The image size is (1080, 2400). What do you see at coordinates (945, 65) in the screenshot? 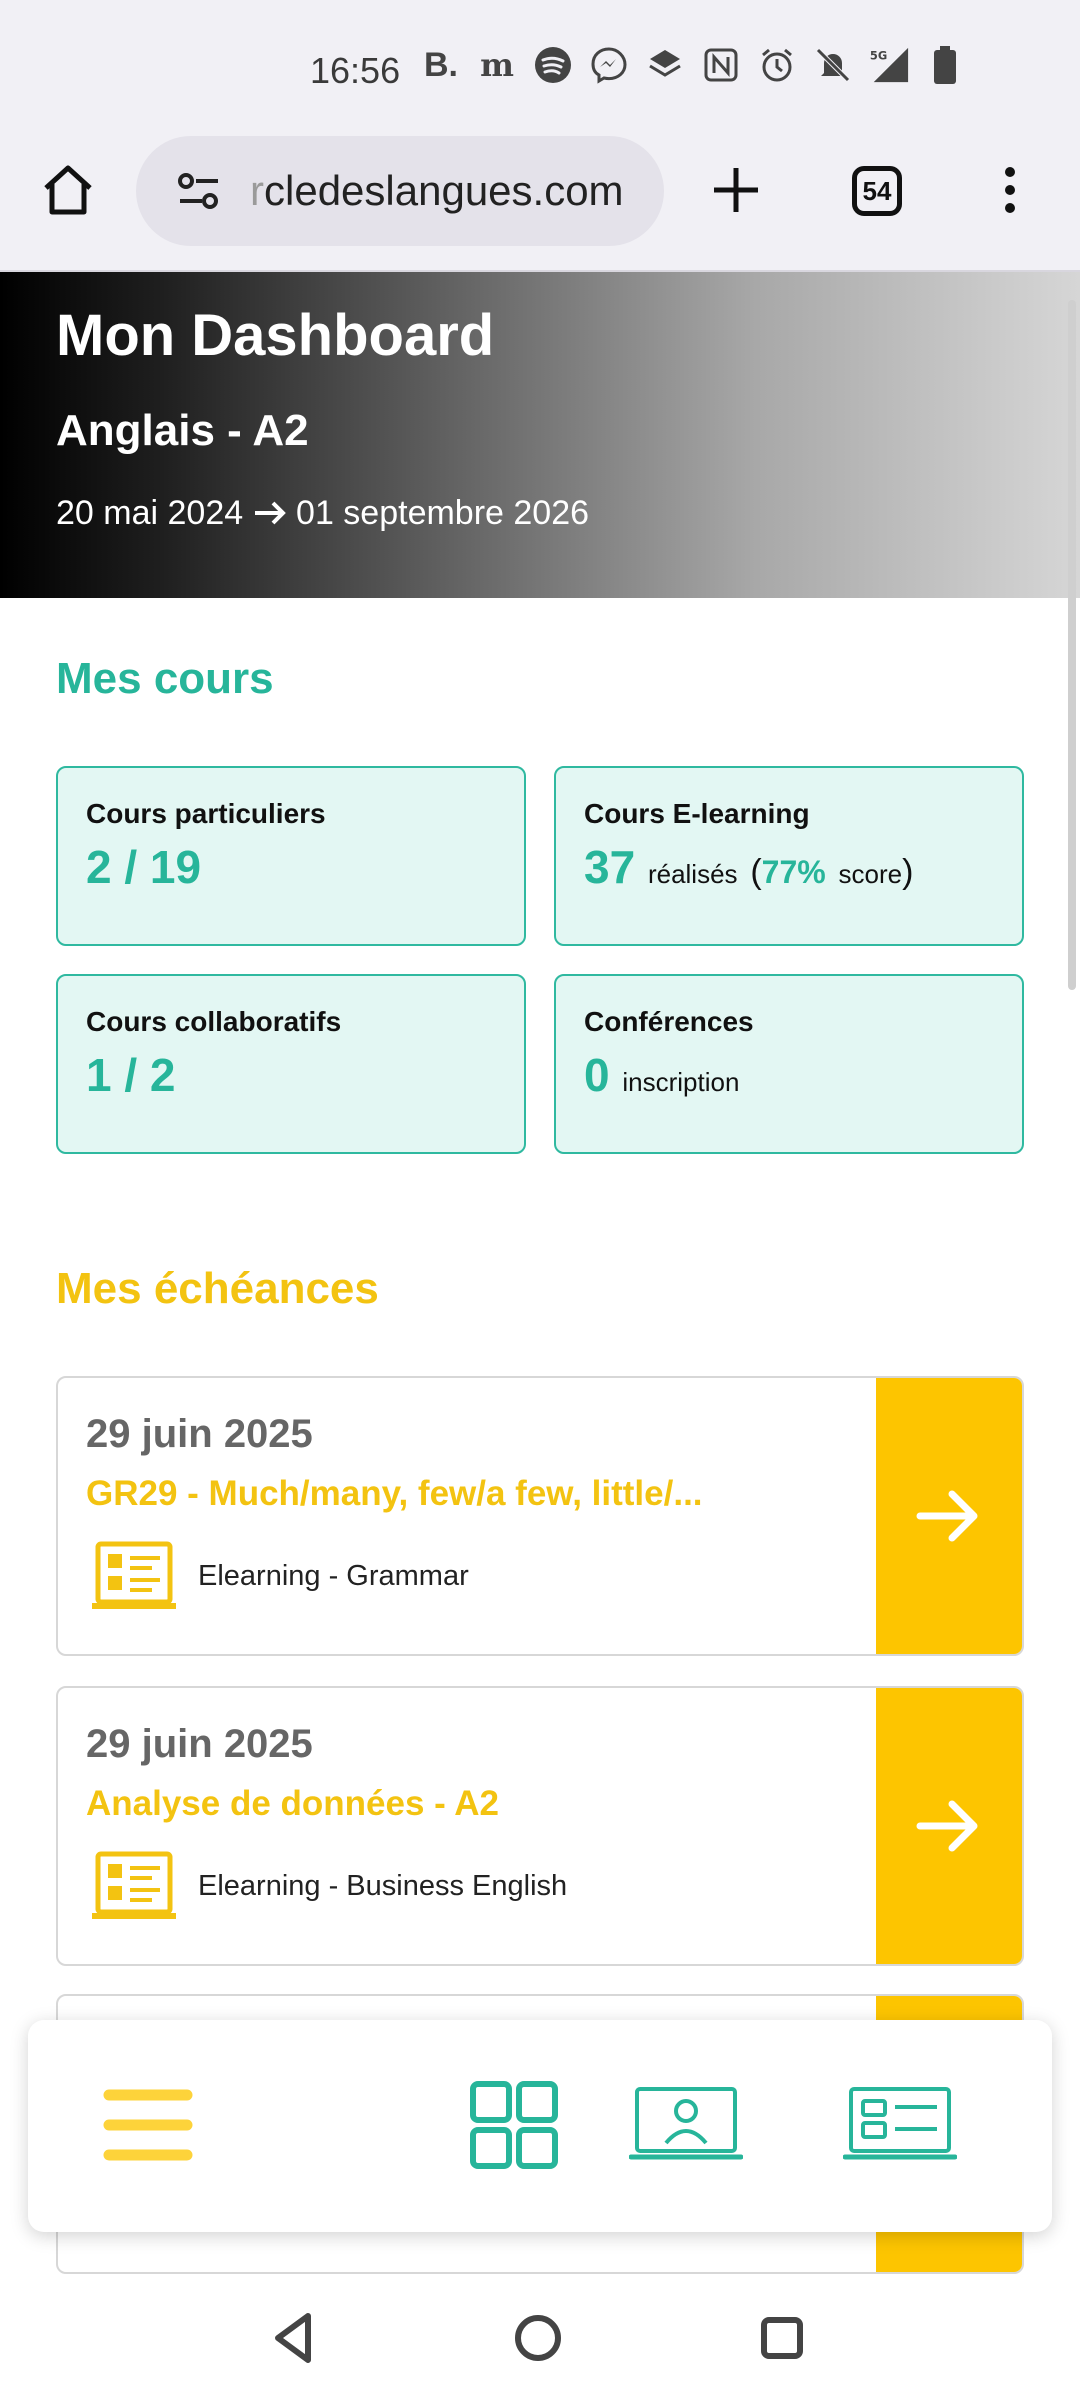
I see `battery-icon` at bounding box center [945, 65].